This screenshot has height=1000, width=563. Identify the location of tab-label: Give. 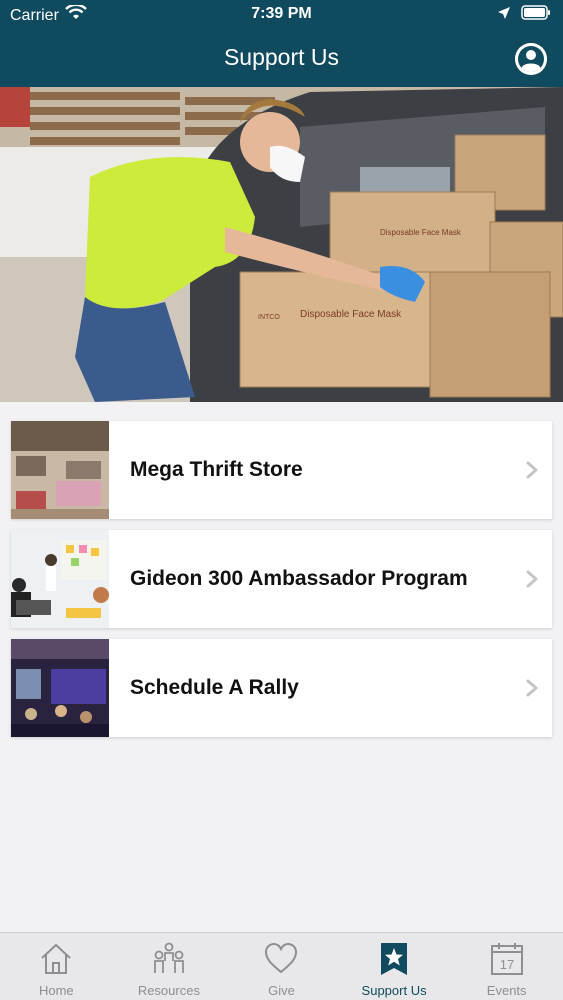
(281, 990).